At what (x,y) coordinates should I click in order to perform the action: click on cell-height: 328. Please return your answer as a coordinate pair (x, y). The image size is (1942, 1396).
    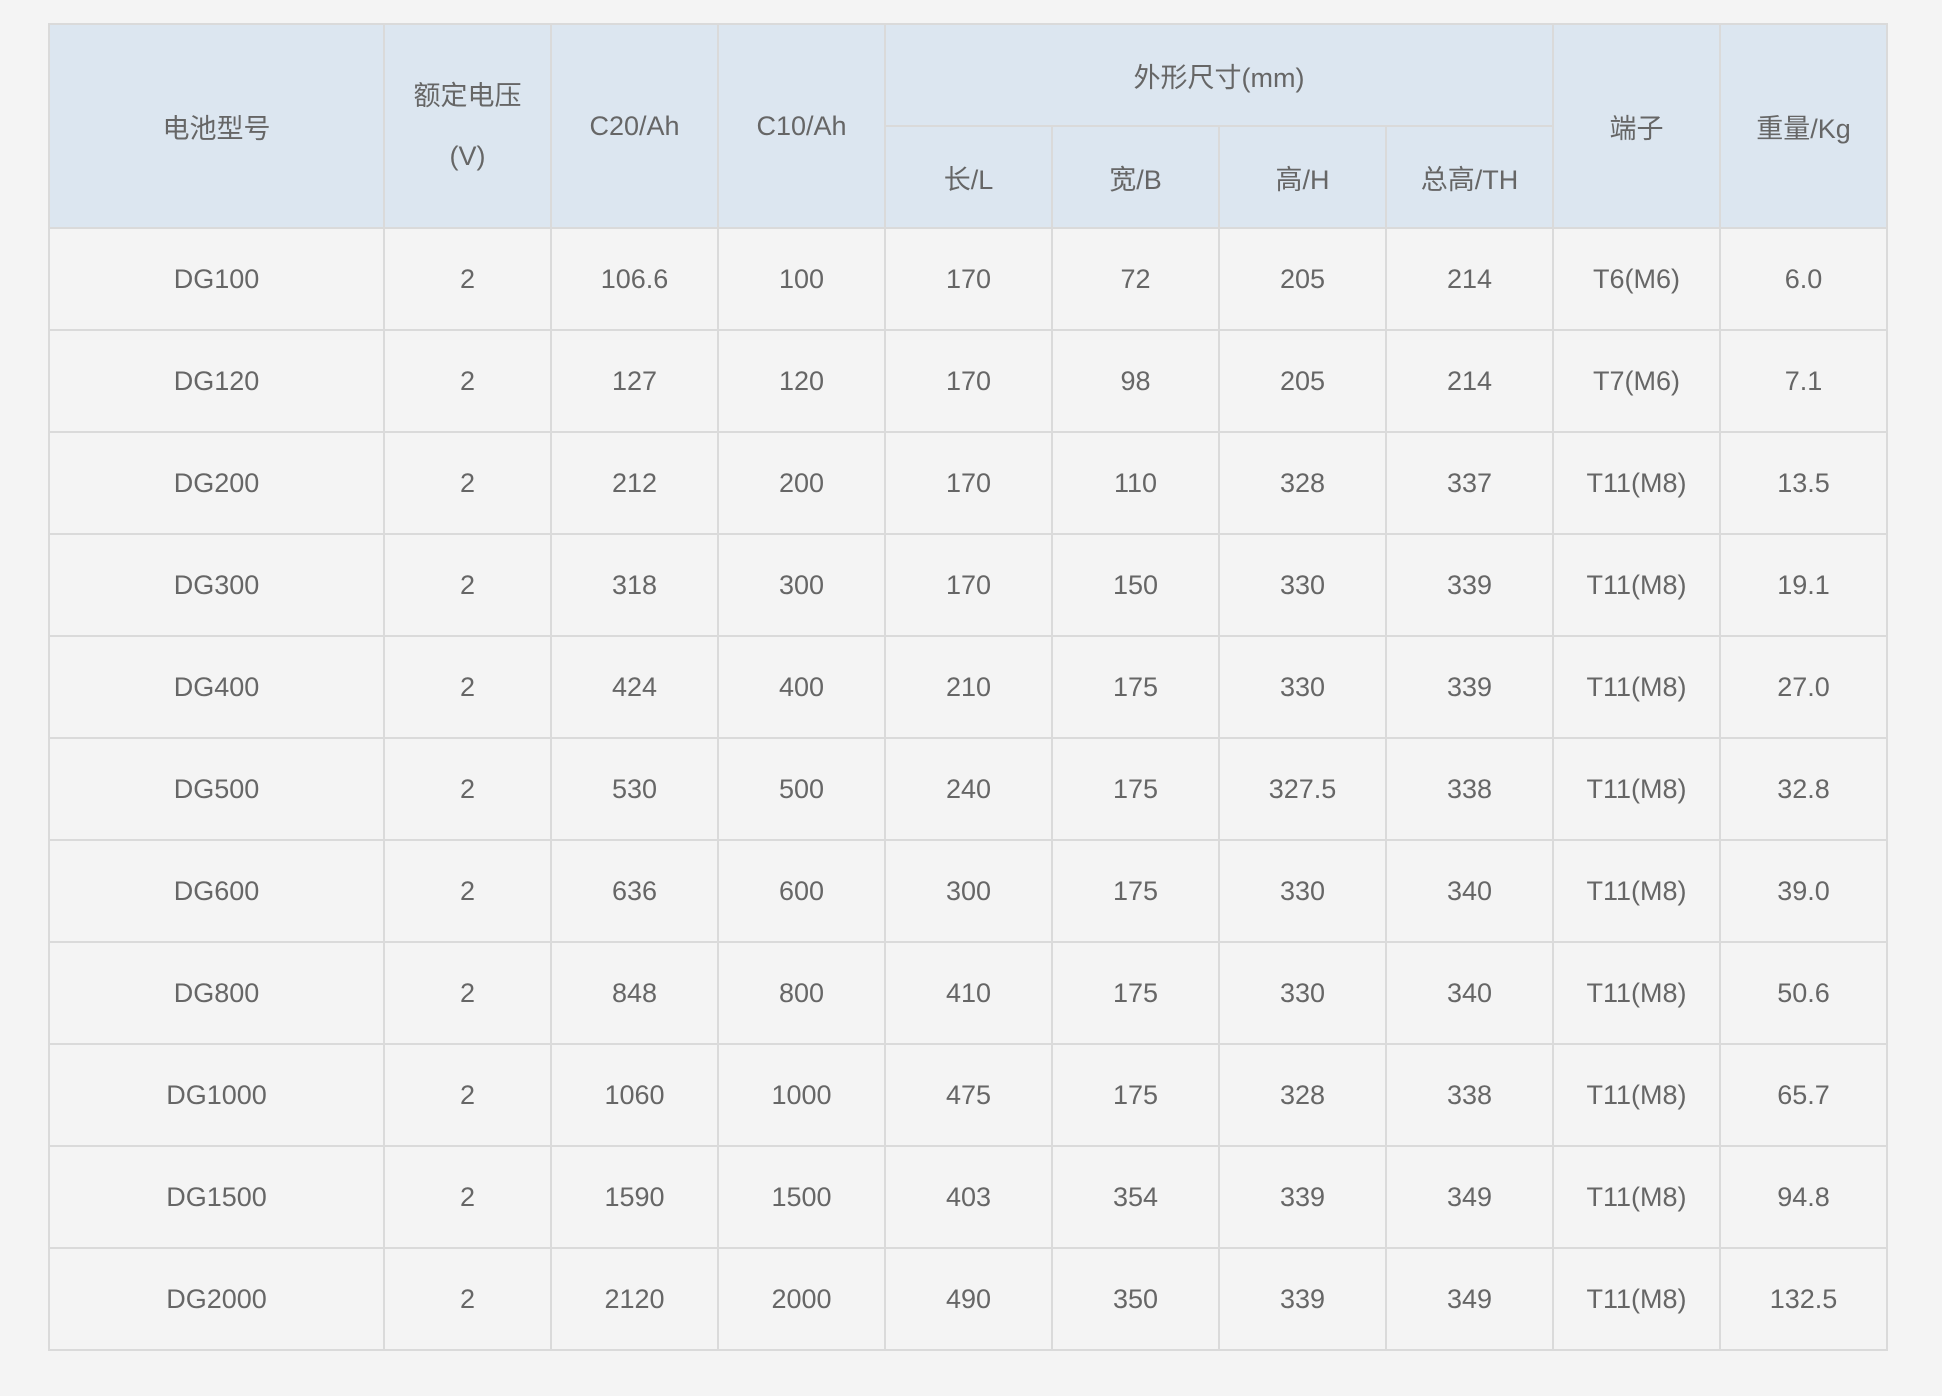
    Looking at the image, I should click on (1302, 483).